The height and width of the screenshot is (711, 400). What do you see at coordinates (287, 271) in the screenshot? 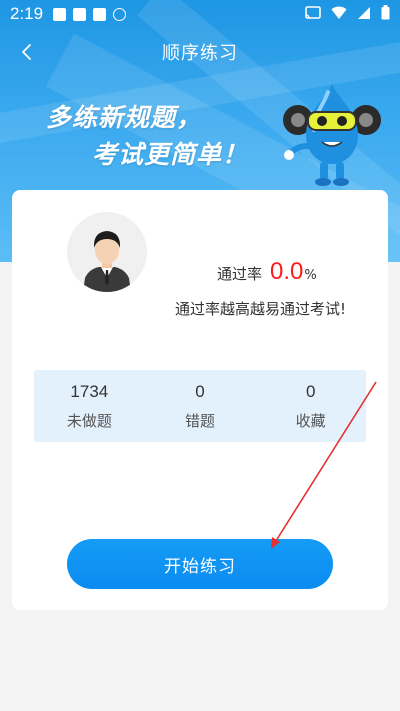
I see `pass-rate-value: 0.0` at bounding box center [287, 271].